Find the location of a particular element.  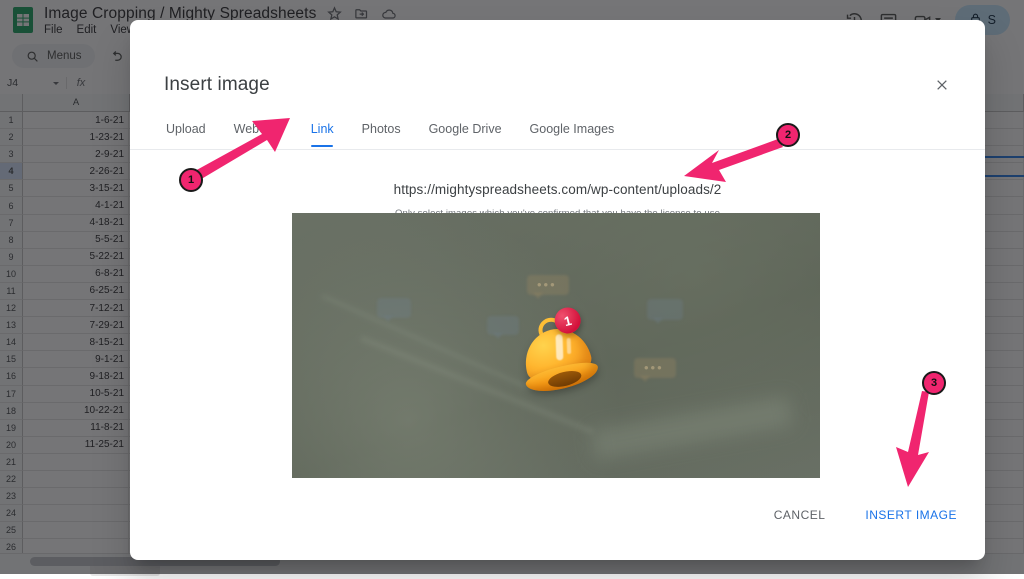

tab-webcam: Webcam is located at coordinates (258, 129).